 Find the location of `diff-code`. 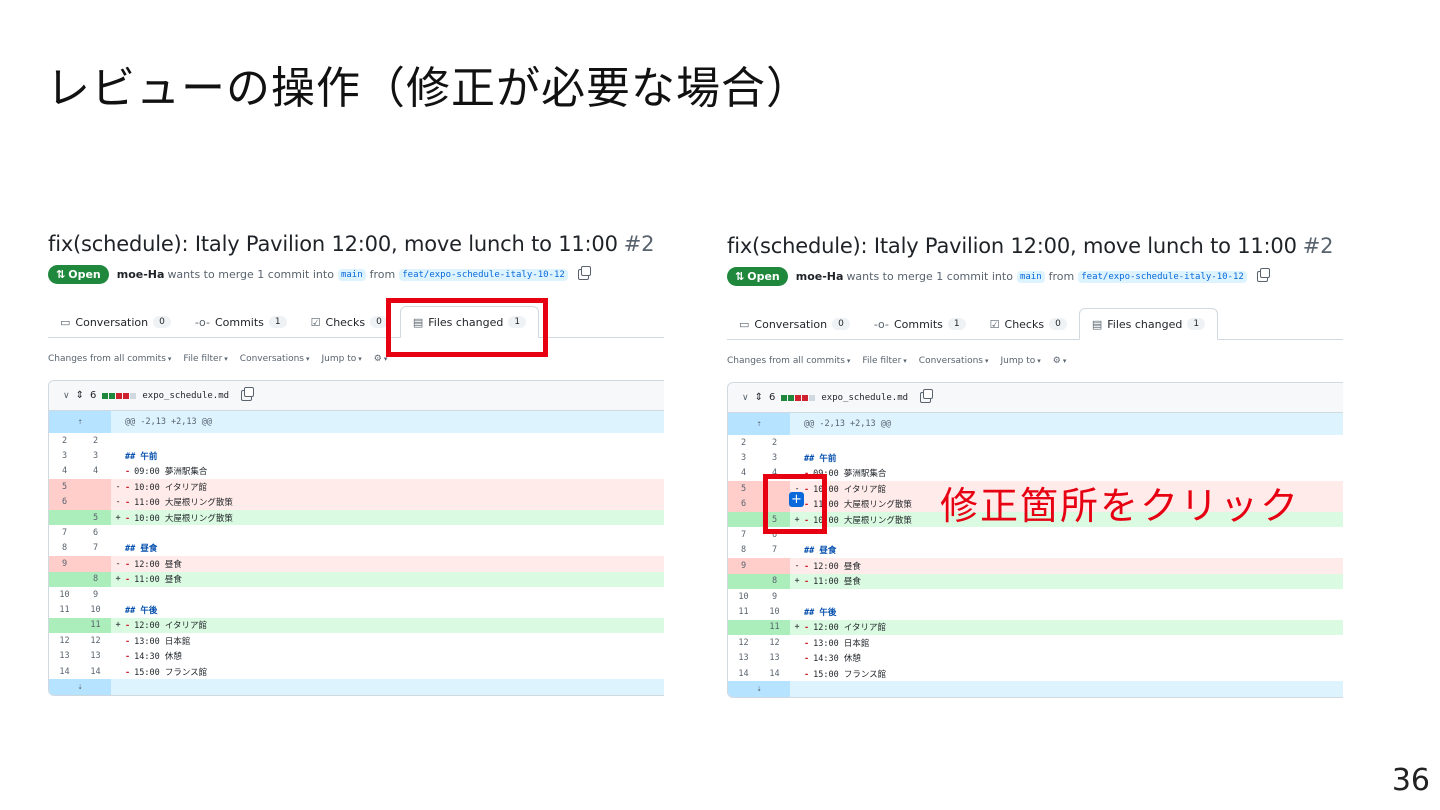

diff-code is located at coordinates (1073, 596).